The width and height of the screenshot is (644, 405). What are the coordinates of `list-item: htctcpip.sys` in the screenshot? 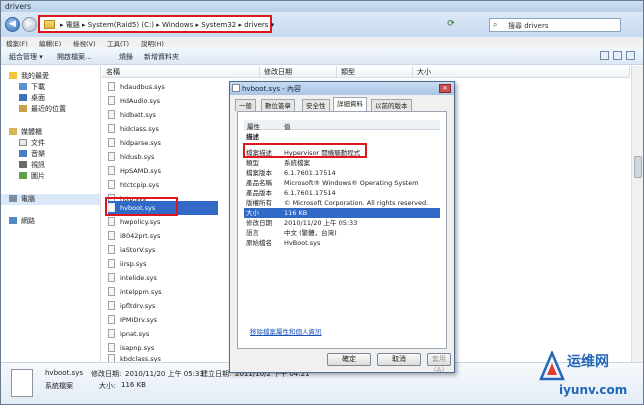 It's located at (163, 185).